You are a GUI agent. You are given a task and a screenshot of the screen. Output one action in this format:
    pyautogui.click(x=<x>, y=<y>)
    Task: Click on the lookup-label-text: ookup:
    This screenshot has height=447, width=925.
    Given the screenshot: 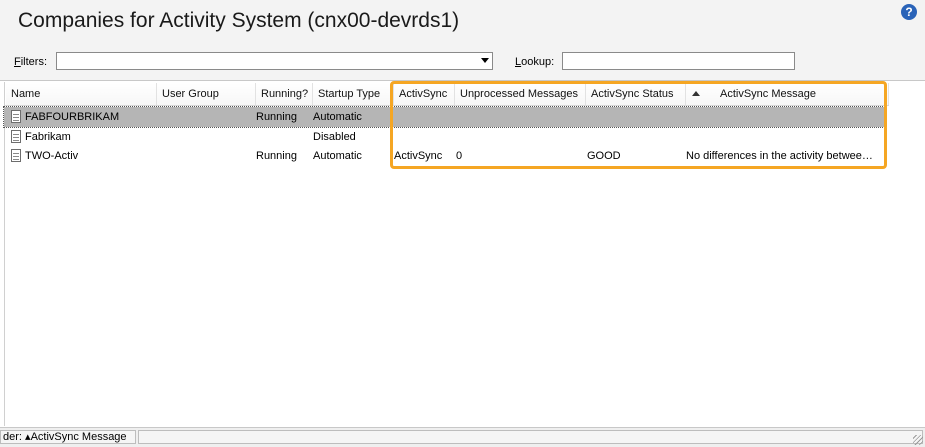 What is the action you would take?
    pyautogui.click(x=538, y=62)
    